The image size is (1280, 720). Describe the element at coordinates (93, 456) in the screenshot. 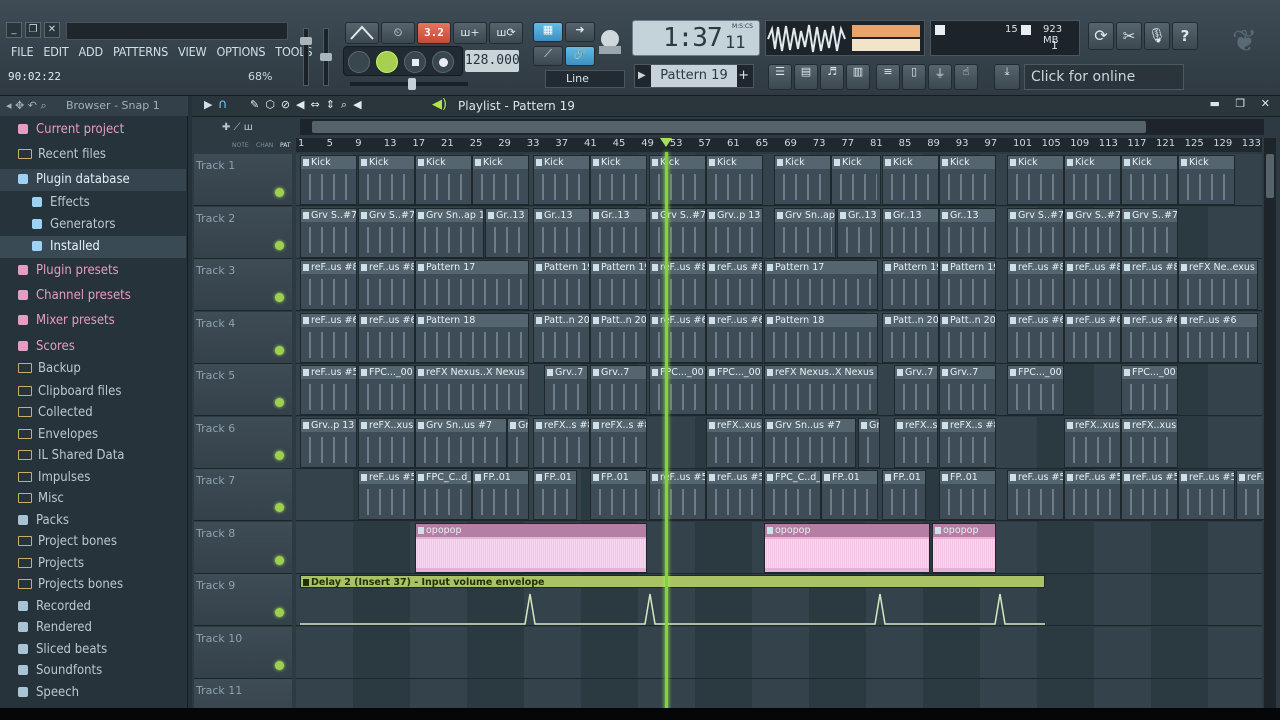

I see `browser-item-il-shared-data: IL Shared Data` at that location.